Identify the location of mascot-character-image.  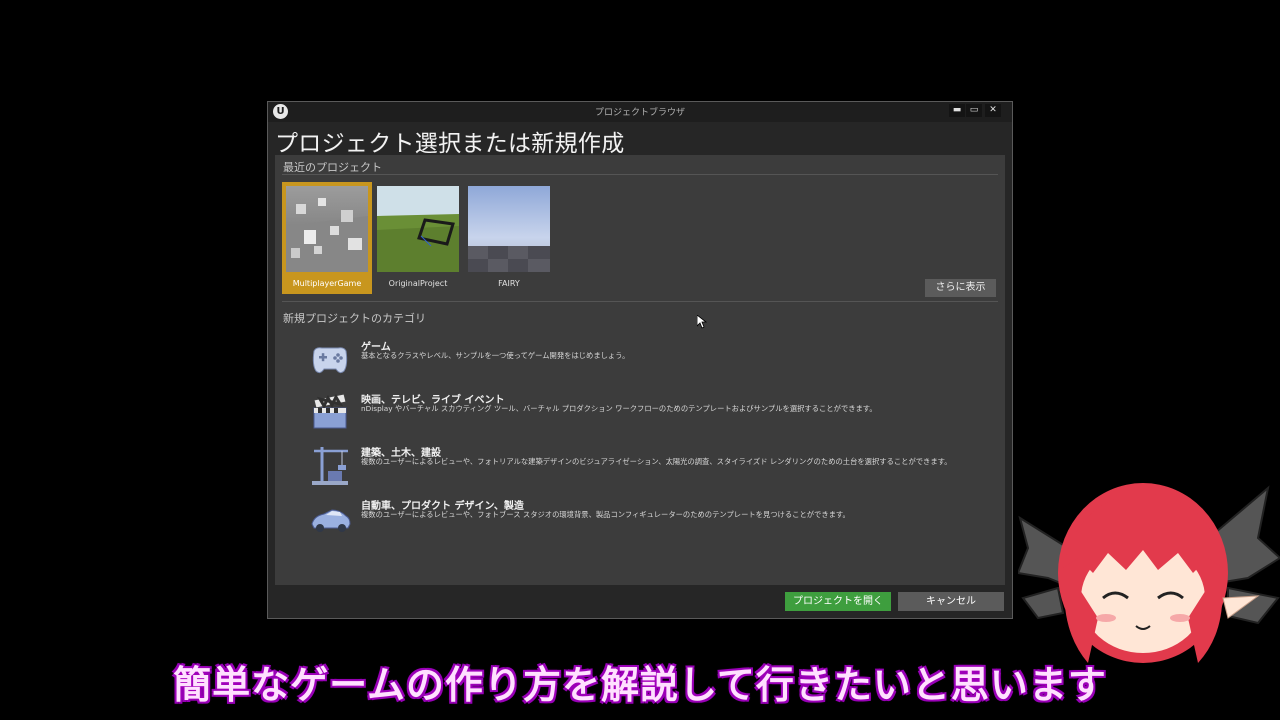
(1148, 573).